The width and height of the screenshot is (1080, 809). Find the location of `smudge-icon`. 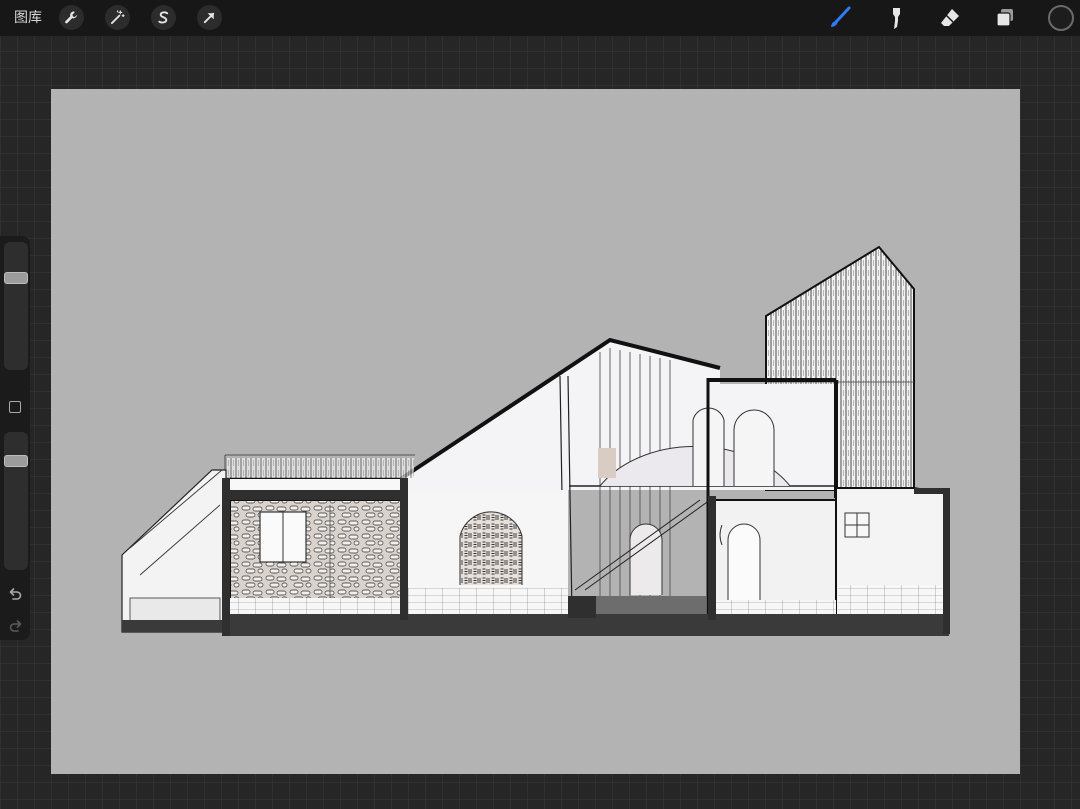

smudge-icon is located at coordinates (896, 18).